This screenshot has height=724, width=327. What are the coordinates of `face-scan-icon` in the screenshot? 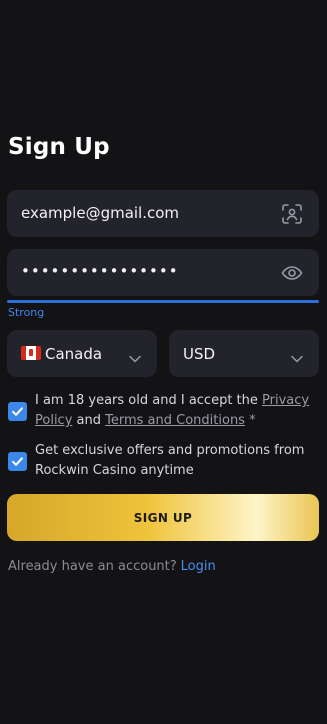 It's located at (292, 214).